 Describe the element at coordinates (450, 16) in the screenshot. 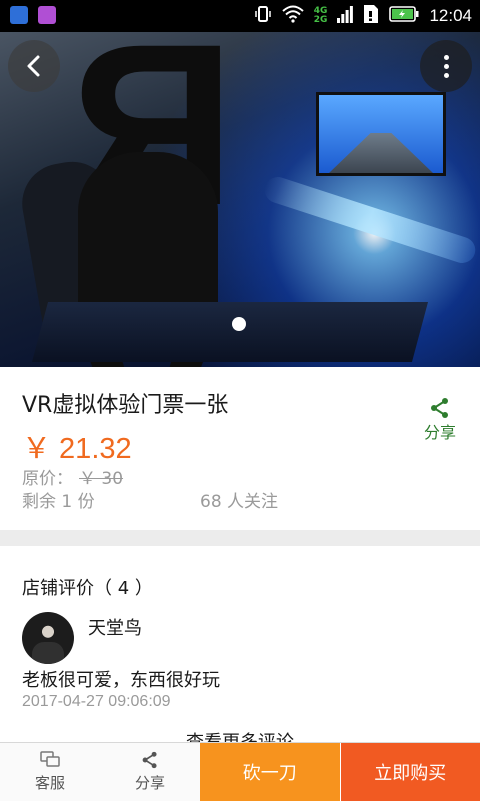

I see `clock: 12:04` at that location.